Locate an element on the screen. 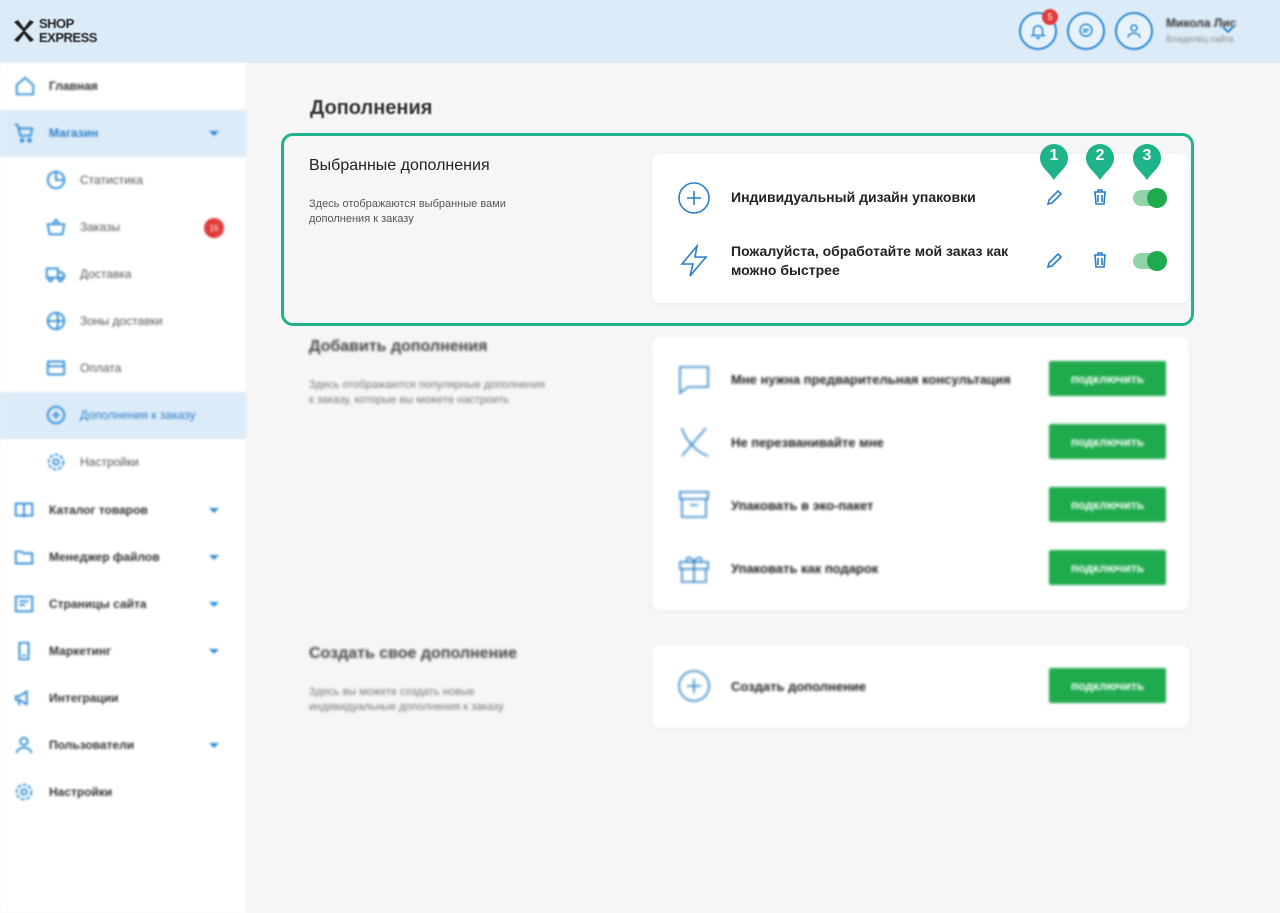  sidebar-item-payment: Оплата is located at coordinates (123, 368).